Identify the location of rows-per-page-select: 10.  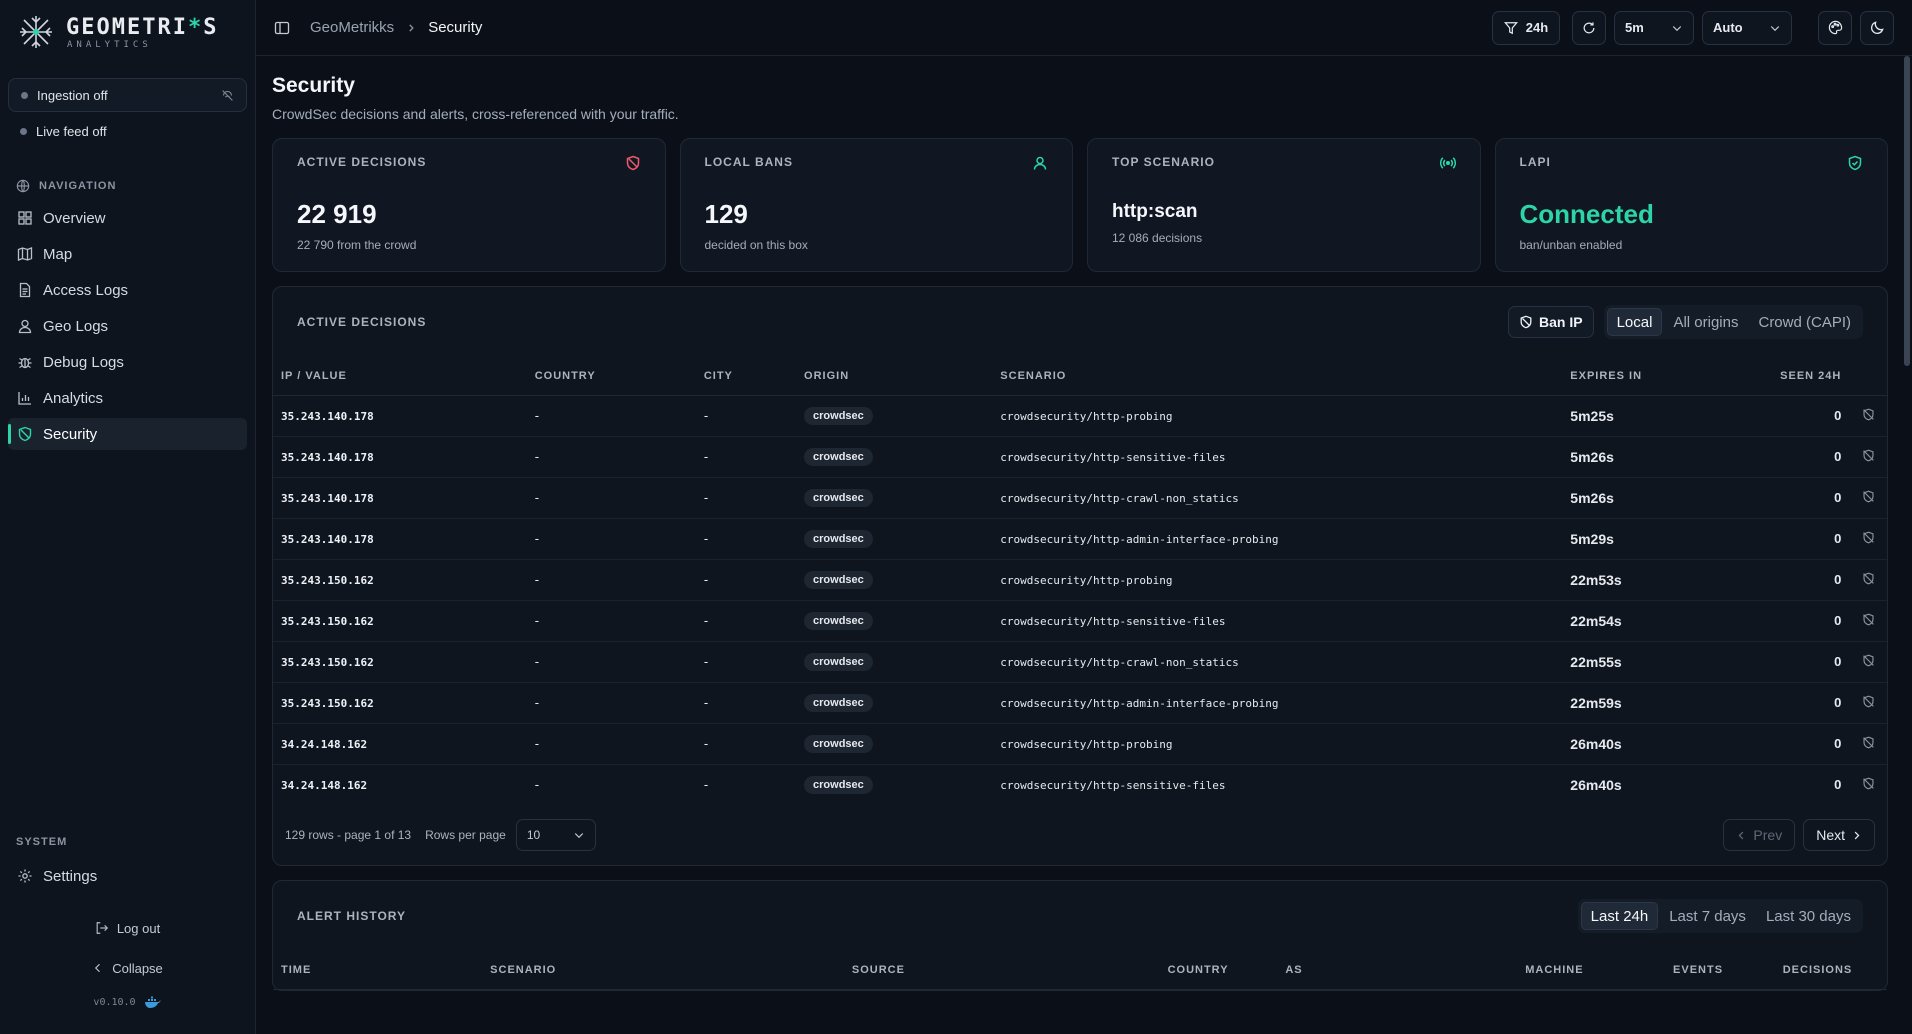
(555, 835).